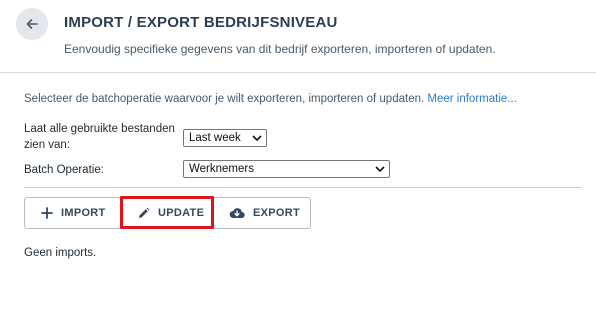  What do you see at coordinates (201, 22) in the screenshot?
I see `page-title: IMPORT / EXPORT BEDRIJFSNIVEAU` at bounding box center [201, 22].